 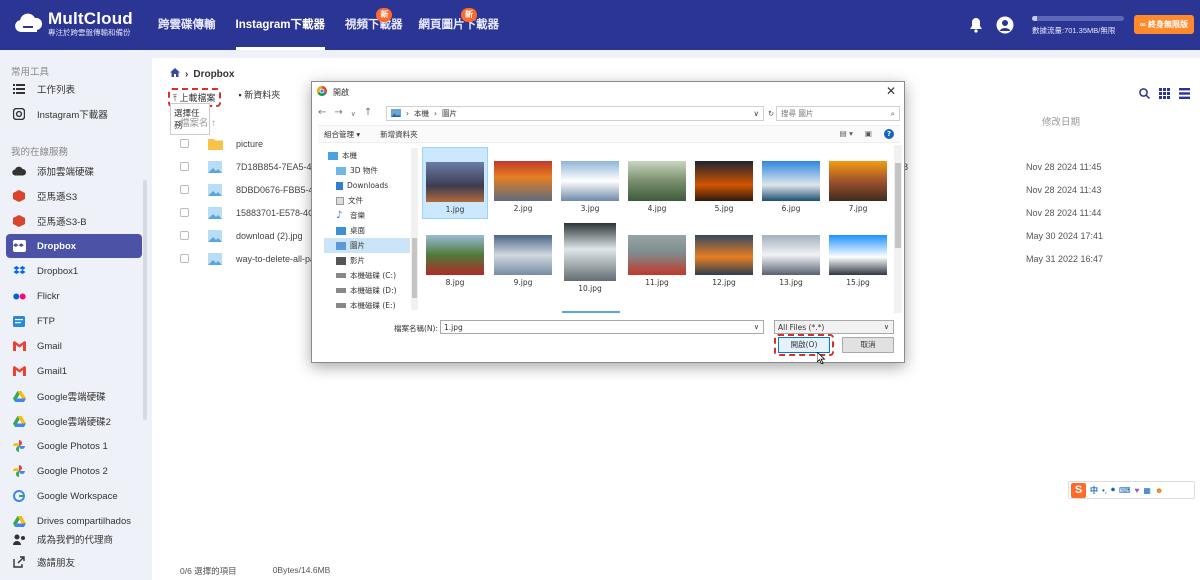 I want to click on file-thumbnail: 8.jpg, so click(x=455, y=257).